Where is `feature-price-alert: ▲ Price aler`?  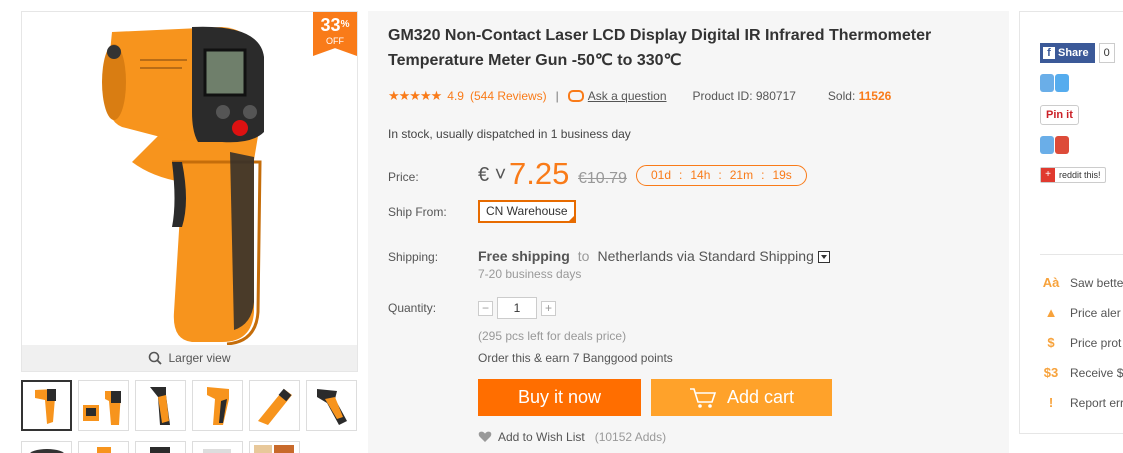
feature-price-alert: ▲ Price aler is located at coordinates (1081, 313).